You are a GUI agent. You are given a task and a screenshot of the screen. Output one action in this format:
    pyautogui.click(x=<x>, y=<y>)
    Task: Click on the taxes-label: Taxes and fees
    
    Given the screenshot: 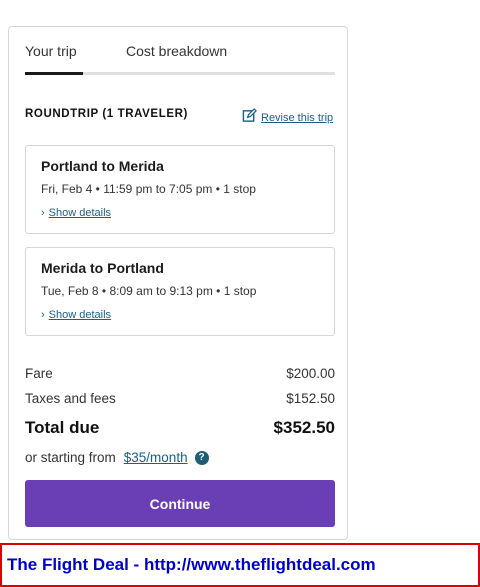 What is the action you would take?
    pyautogui.click(x=70, y=398)
    